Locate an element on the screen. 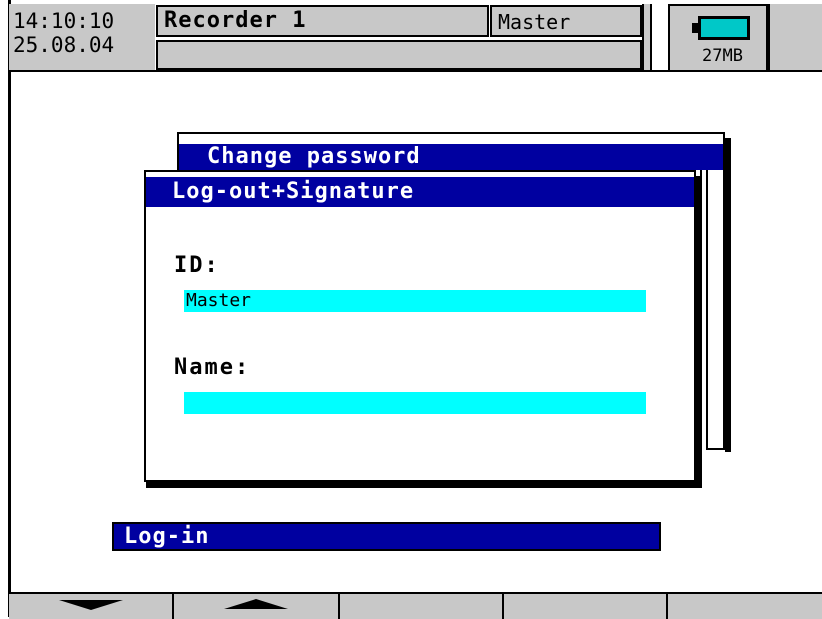 The image size is (822, 619). logout-signature-titlebar: Log-out+Signature is located at coordinates (420, 192).